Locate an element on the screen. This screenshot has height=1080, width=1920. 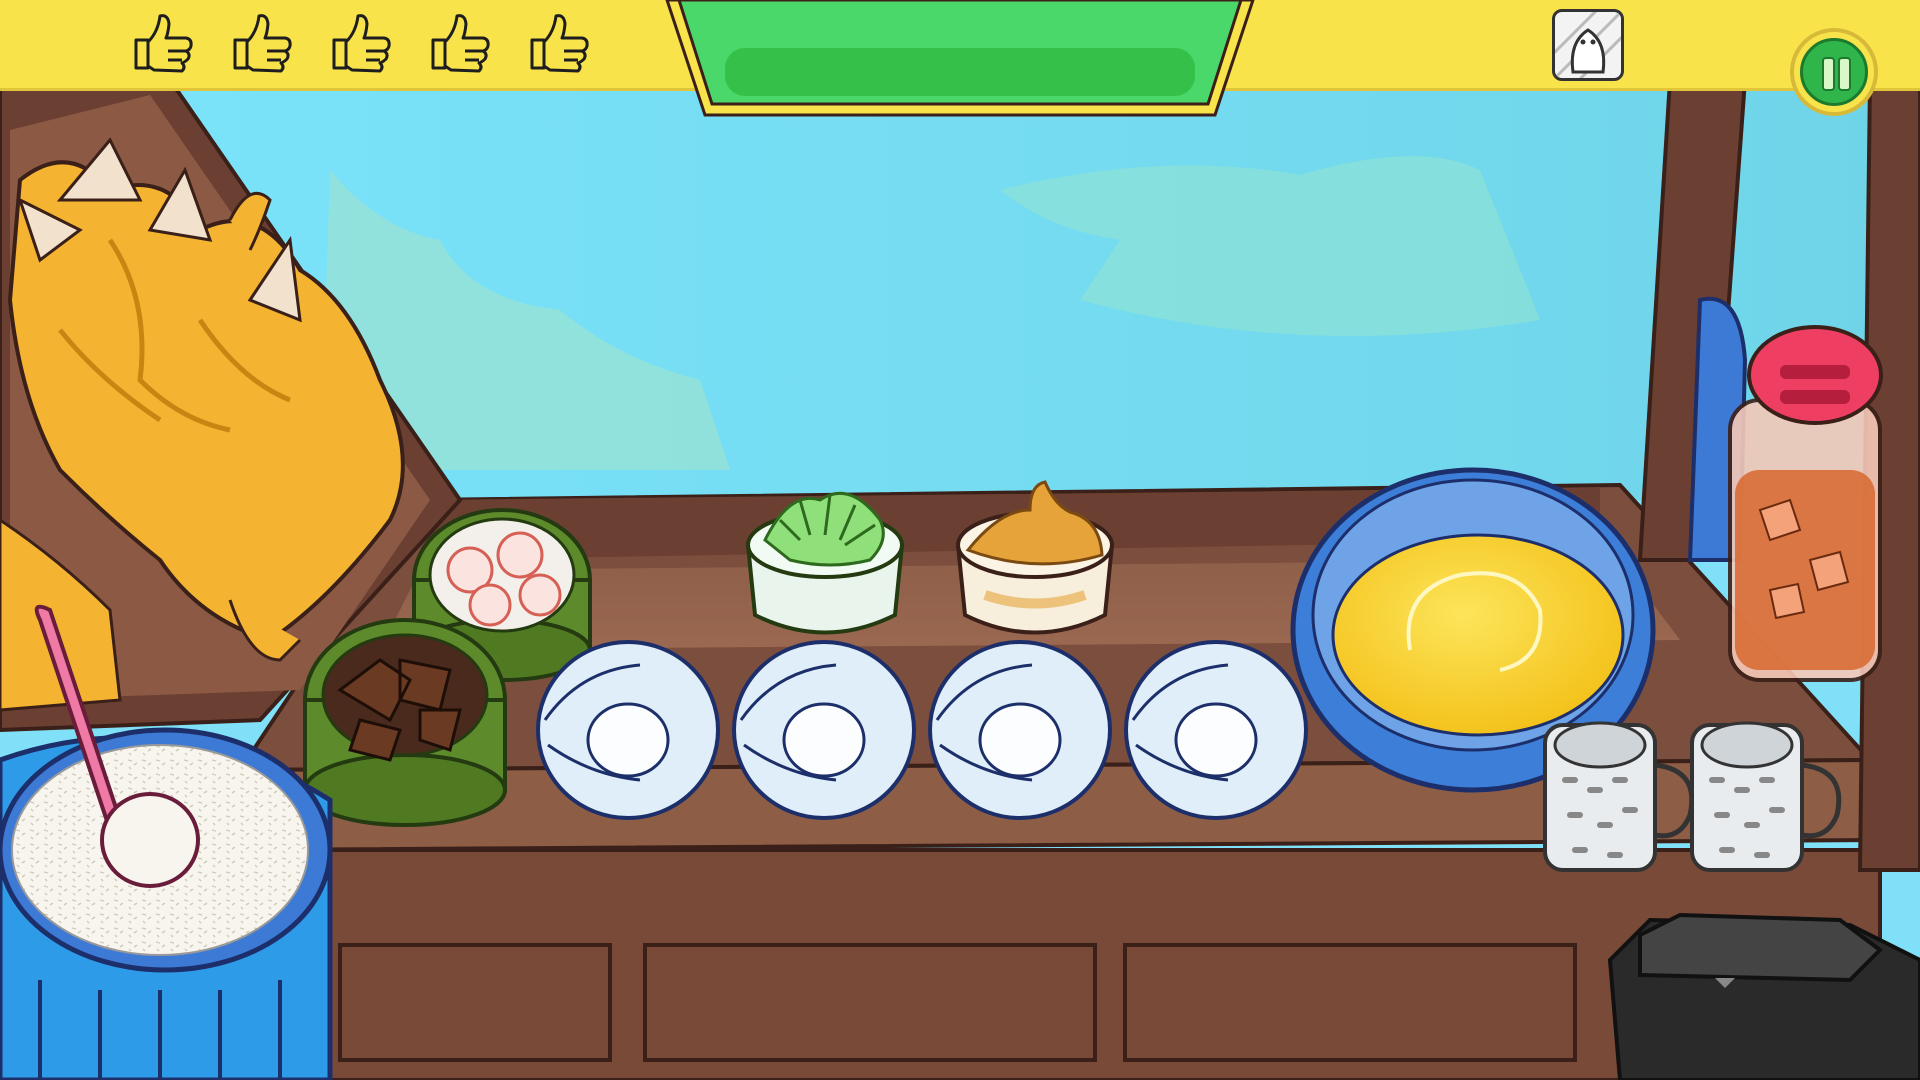
ghost-customer-icon is located at coordinates (1588, 45).